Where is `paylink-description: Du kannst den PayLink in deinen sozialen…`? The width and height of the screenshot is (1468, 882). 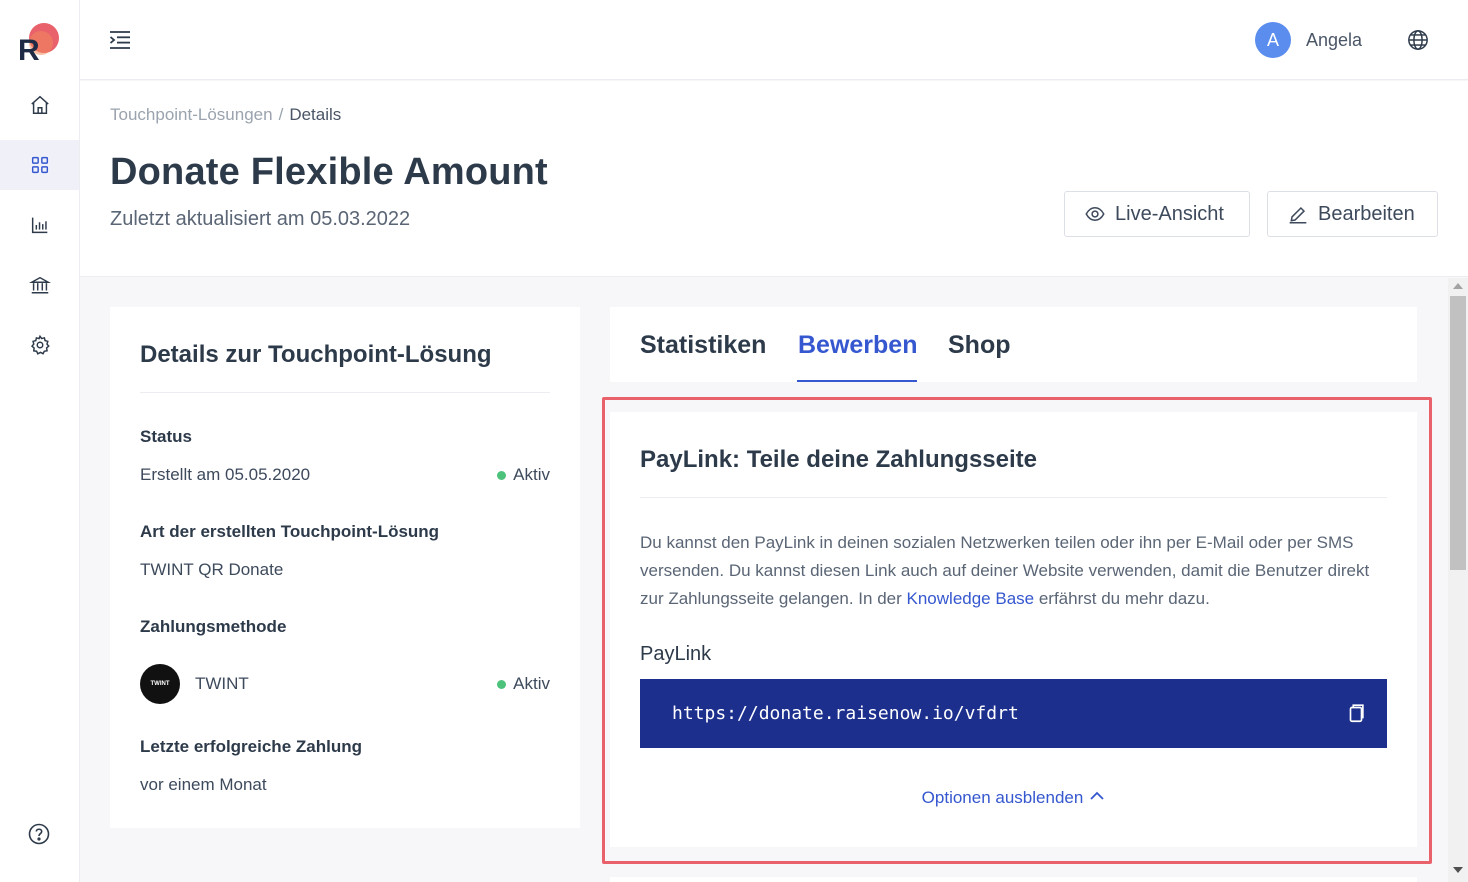
paylink-description: Du kannst den PayLink in deinen sozialen… is located at coordinates (1015, 571).